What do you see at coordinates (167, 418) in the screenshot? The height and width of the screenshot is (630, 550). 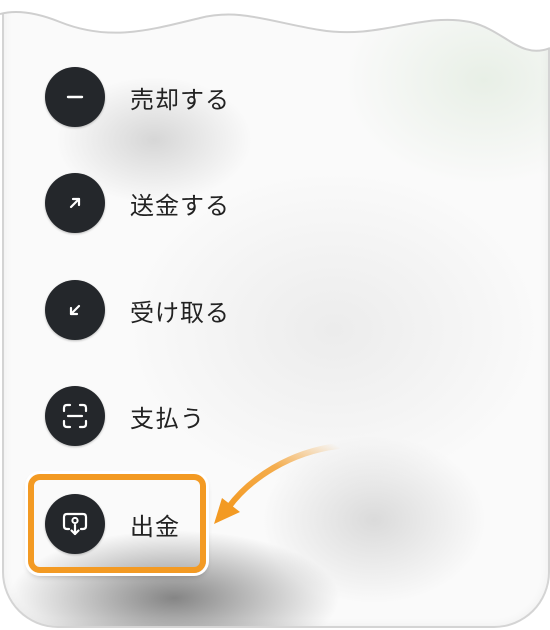 I see `menu-item-label: 支払う` at bounding box center [167, 418].